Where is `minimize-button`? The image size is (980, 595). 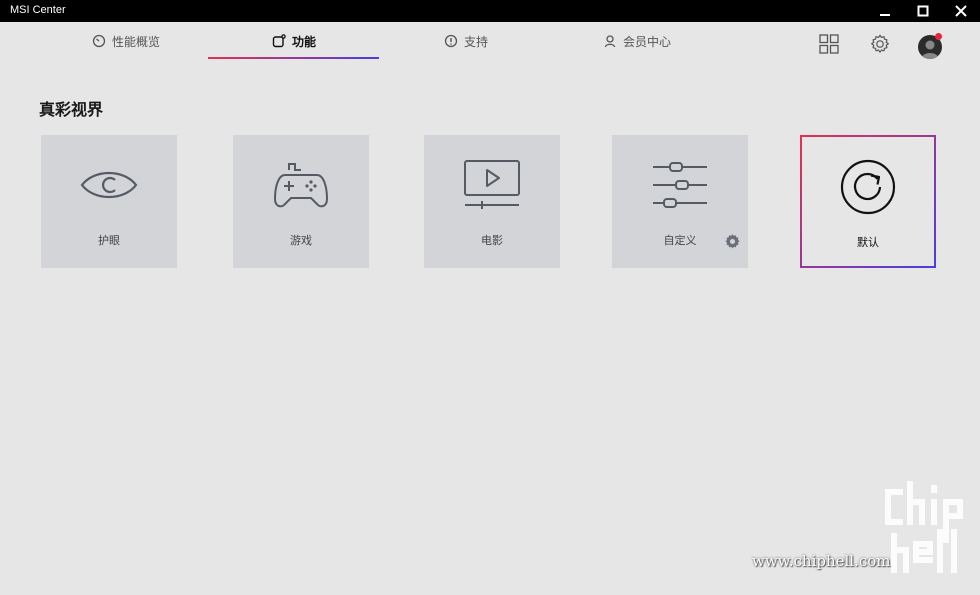
minimize-button is located at coordinates (885, 11).